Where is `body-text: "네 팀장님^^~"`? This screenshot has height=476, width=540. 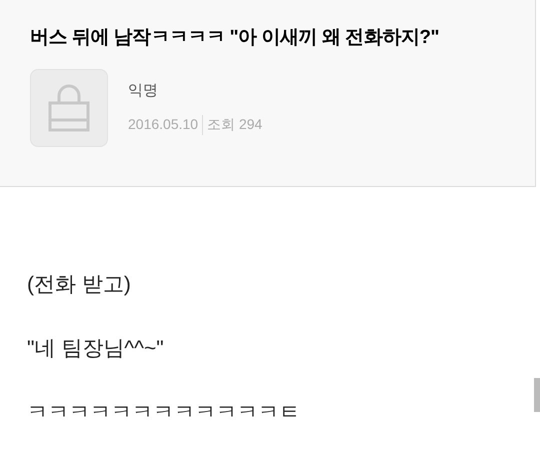
body-text: "네 팀장님^^~" is located at coordinates (96, 349).